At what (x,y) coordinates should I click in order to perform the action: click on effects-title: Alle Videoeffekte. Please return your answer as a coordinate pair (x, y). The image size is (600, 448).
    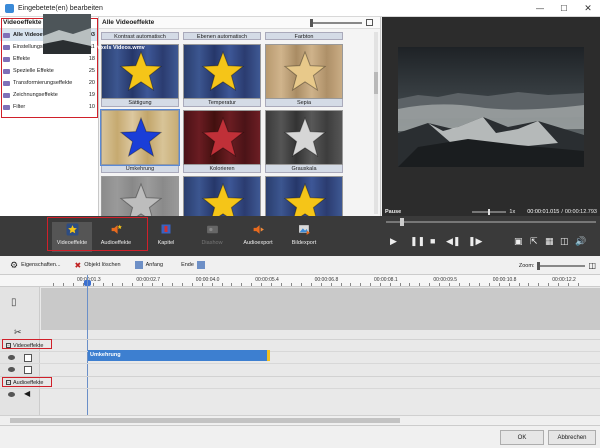
    Looking at the image, I should click on (128, 22).